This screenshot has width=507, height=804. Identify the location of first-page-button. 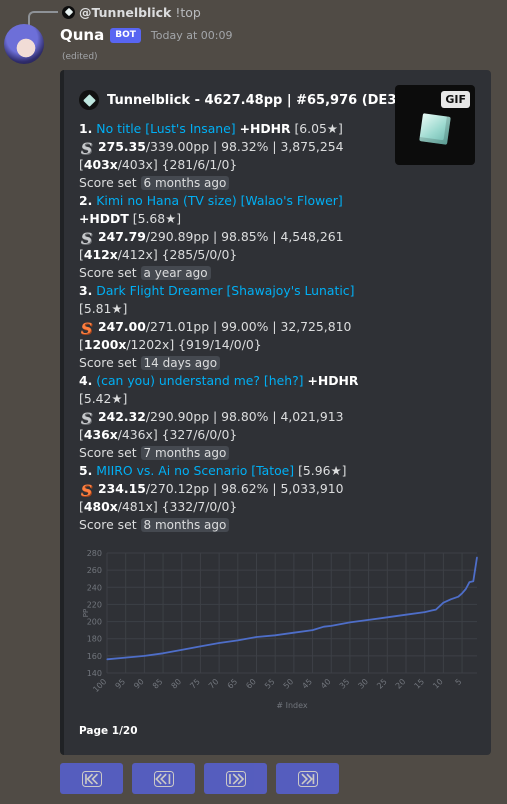
(91, 778).